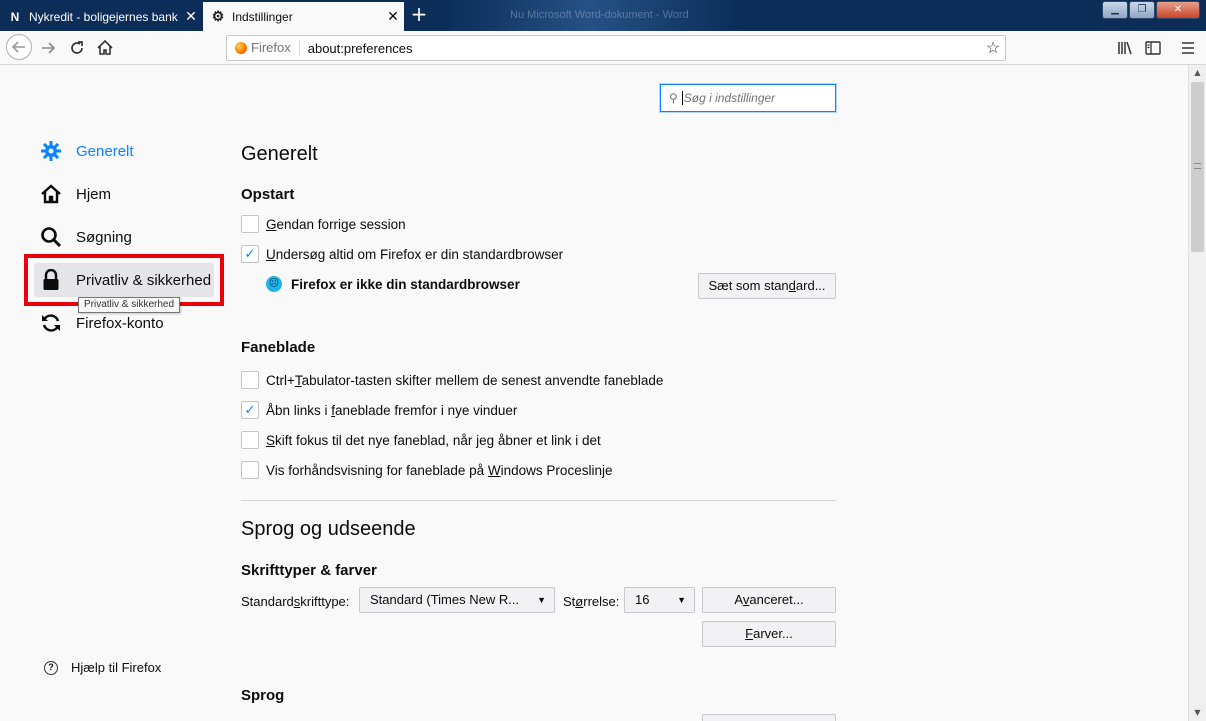 This screenshot has width=1206, height=721. I want to click on close-window-icon: ✕, so click(1178, 10).